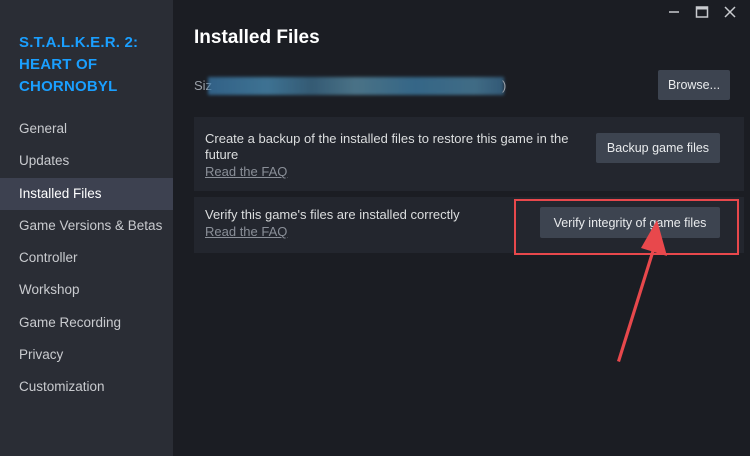 This screenshot has width=750, height=456. I want to click on close-icon, so click(730, 12).